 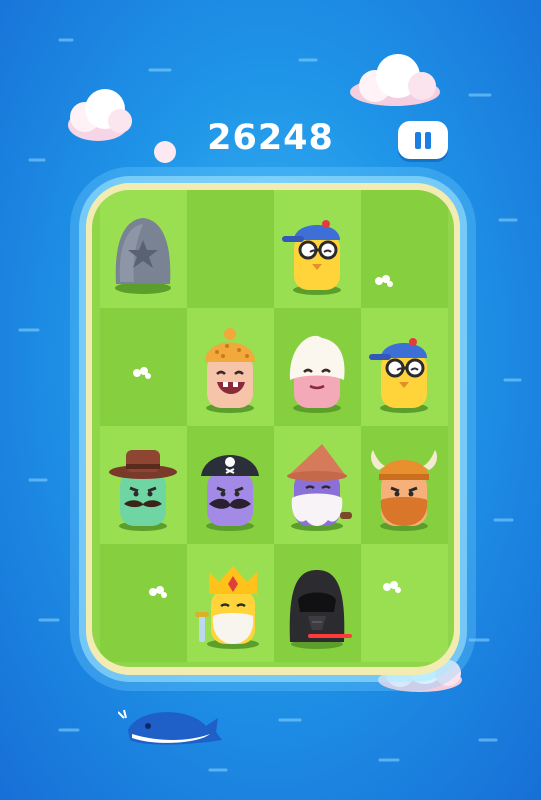 I want to click on white-haired-elder-character, so click(x=317, y=369).